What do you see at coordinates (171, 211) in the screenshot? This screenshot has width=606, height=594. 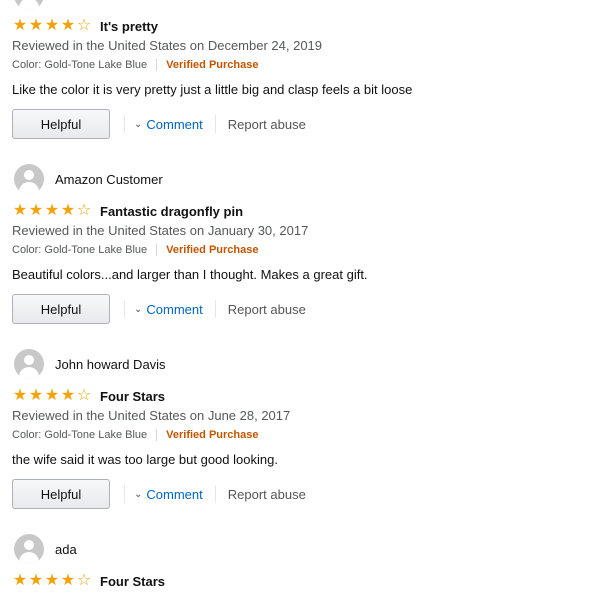 I see `review-title: Fantastic dragonfly pin` at bounding box center [171, 211].